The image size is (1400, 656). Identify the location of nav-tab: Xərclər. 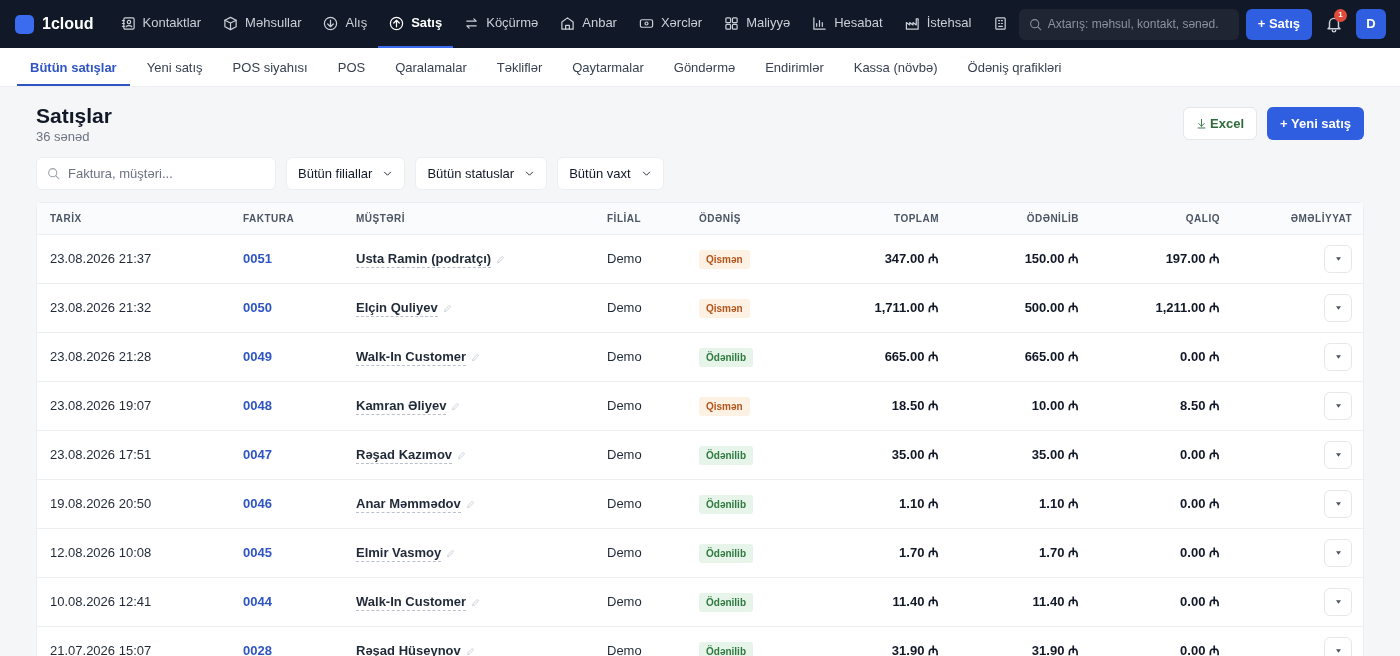
(670, 24).